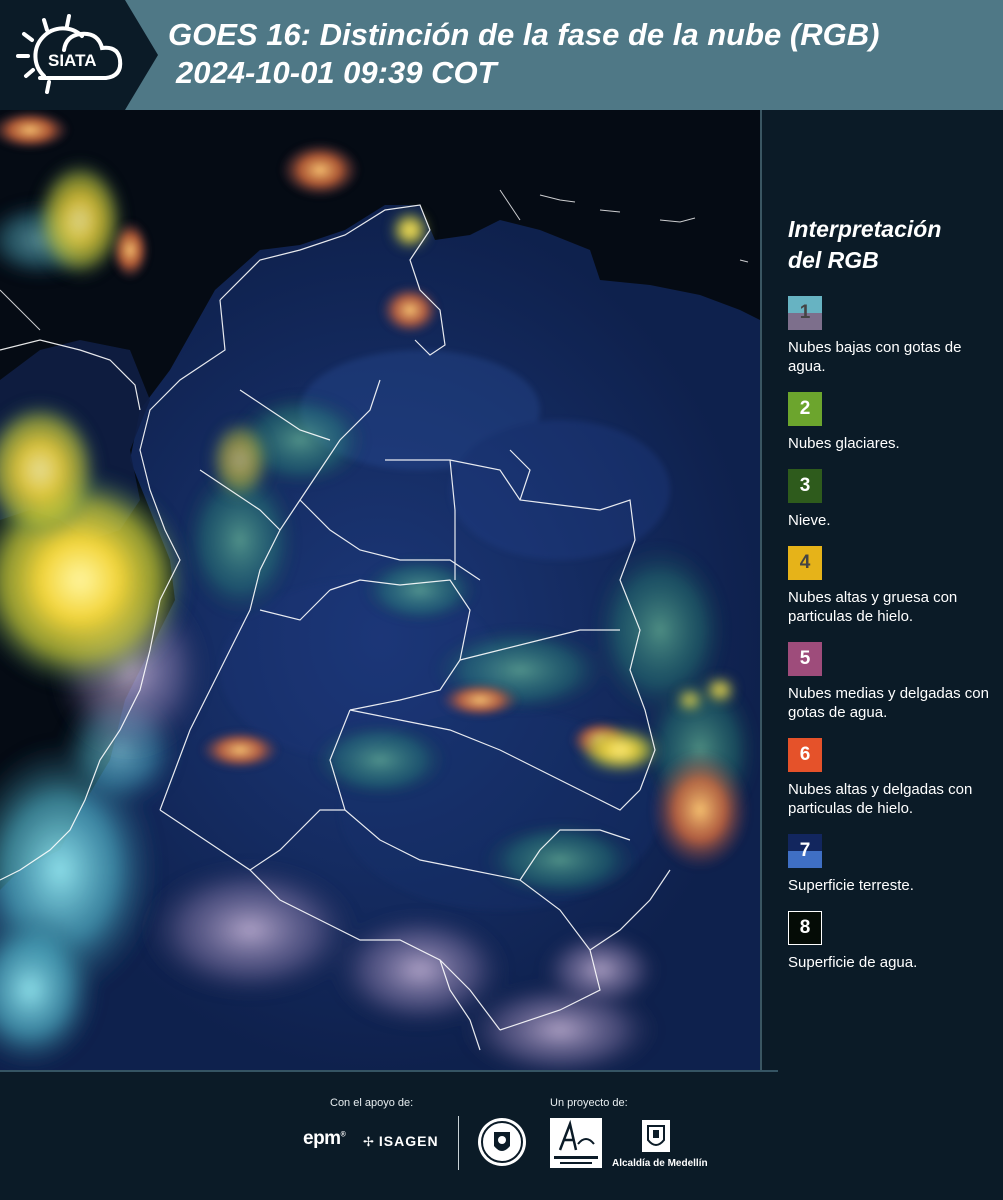 The height and width of the screenshot is (1200, 1003). I want to click on legend-swatch: 7, so click(805, 851).